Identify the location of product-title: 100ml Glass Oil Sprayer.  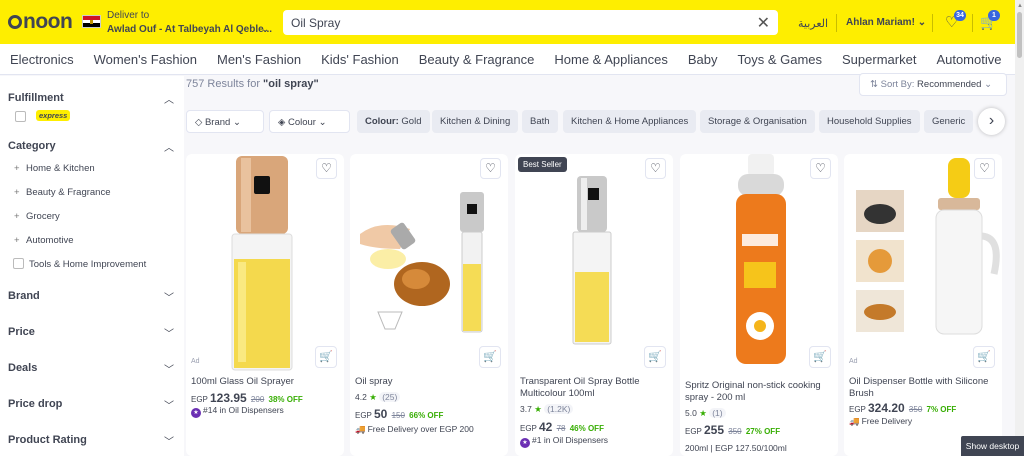
(266, 382).